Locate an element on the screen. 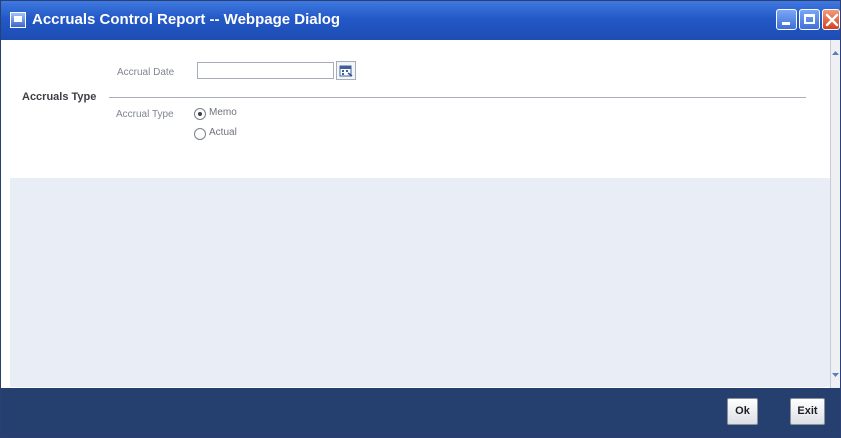  actual-radio is located at coordinates (200, 134).